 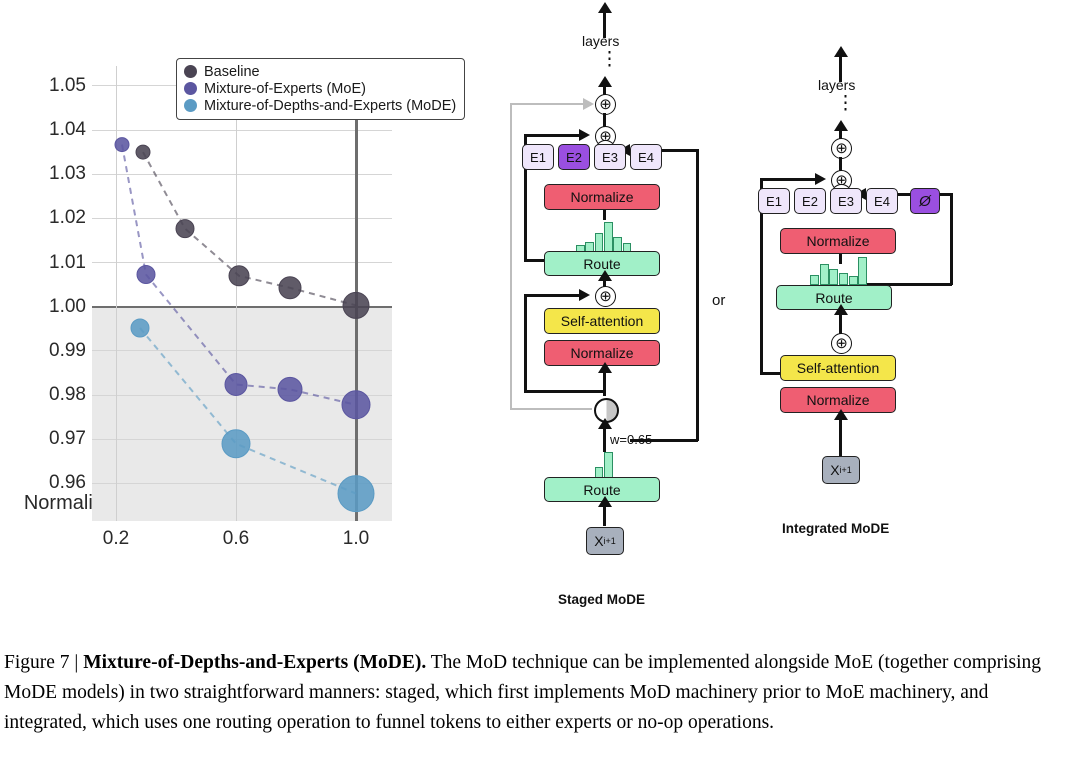 What do you see at coordinates (604, 423) in the screenshot?
I see `staged-arrowhead-mod-route` at bounding box center [604, 423].